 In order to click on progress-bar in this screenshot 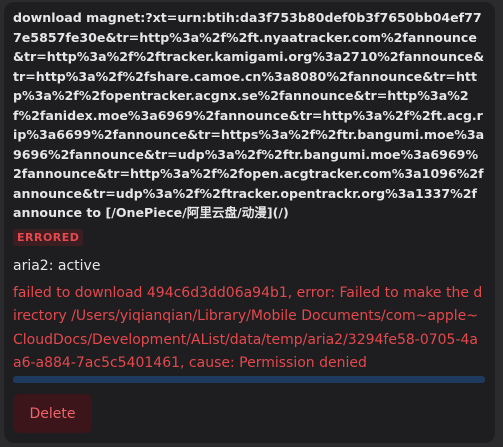, I will do `click(249, 379)`.